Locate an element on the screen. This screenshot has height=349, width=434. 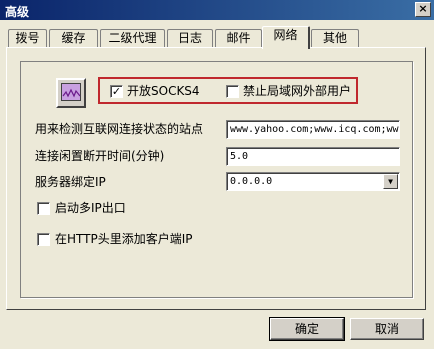
block-lan-external-checkbox is located at coordinates (232, 91).